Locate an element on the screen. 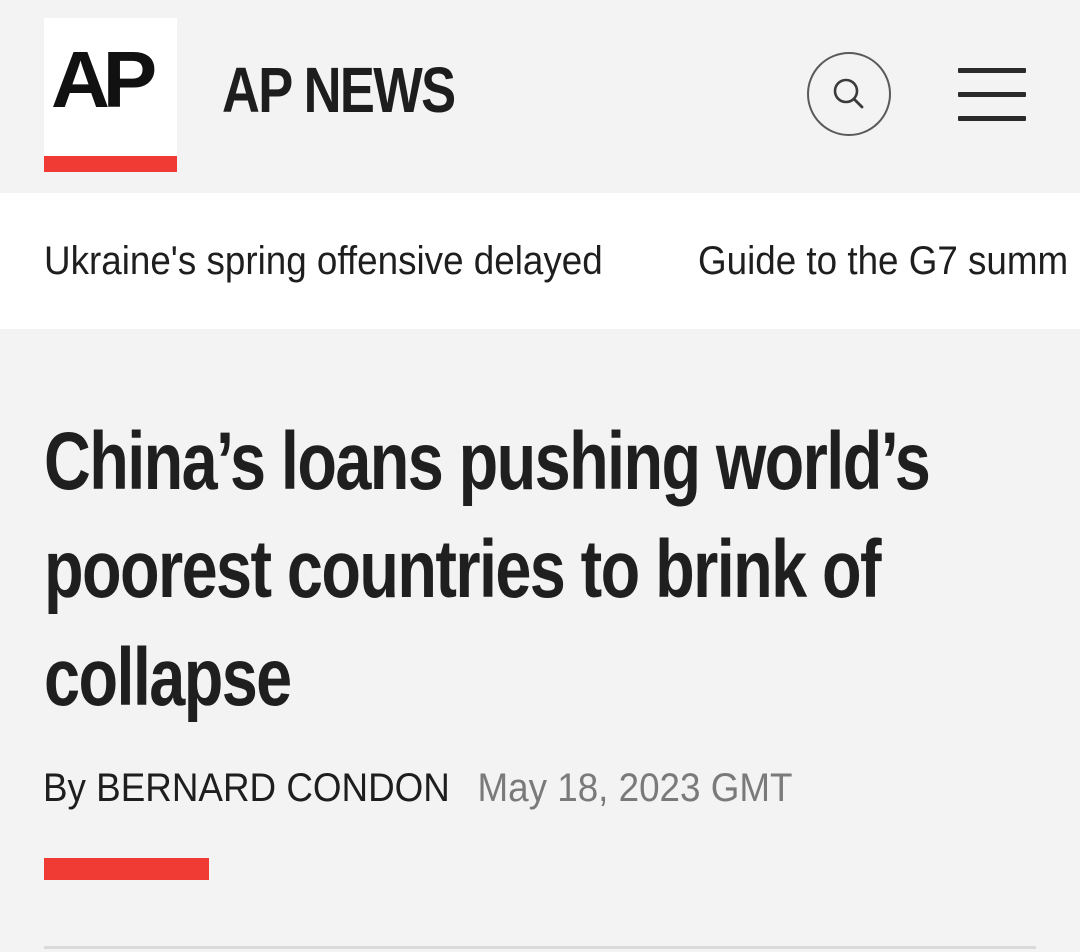  byline-date: May 18, 2023 GMT is located at coordinates (635, 788).